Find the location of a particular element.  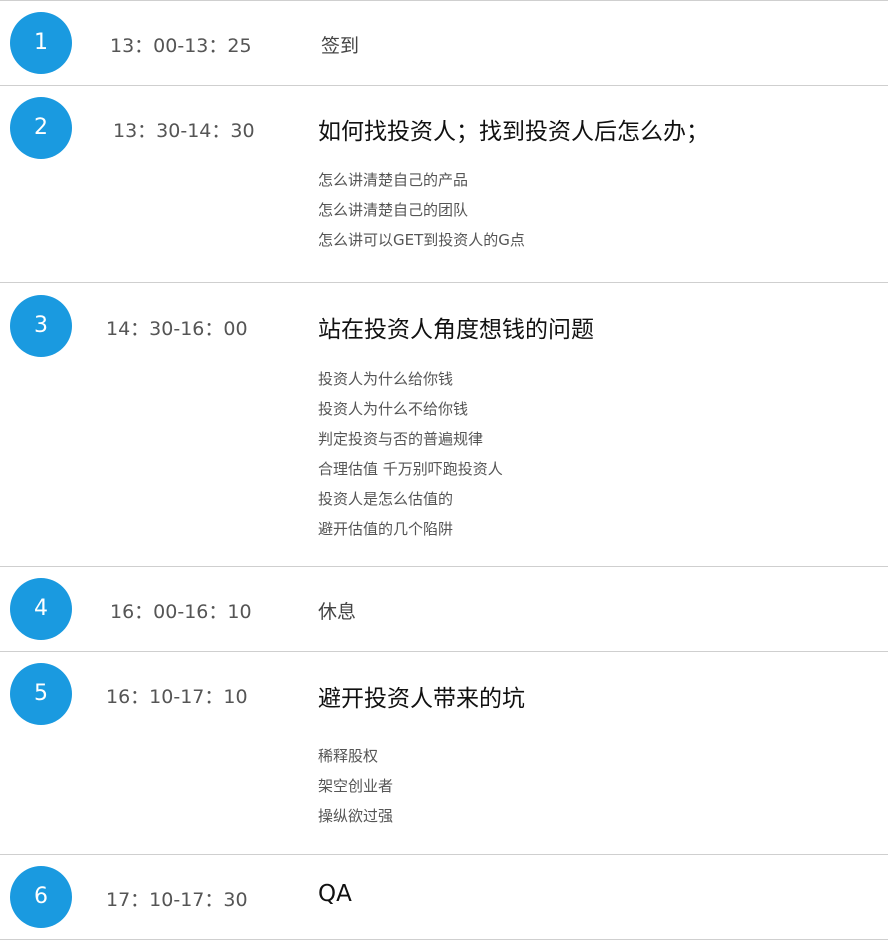

session-time: 17：10-17：30 is located at coordinates (177, 900).